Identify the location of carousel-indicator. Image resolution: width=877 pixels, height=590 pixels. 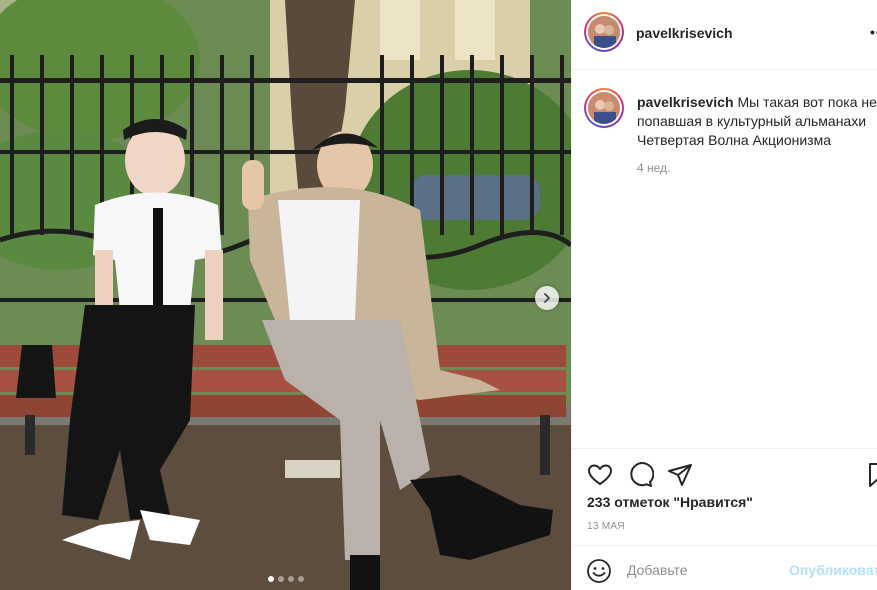
(285, 579).